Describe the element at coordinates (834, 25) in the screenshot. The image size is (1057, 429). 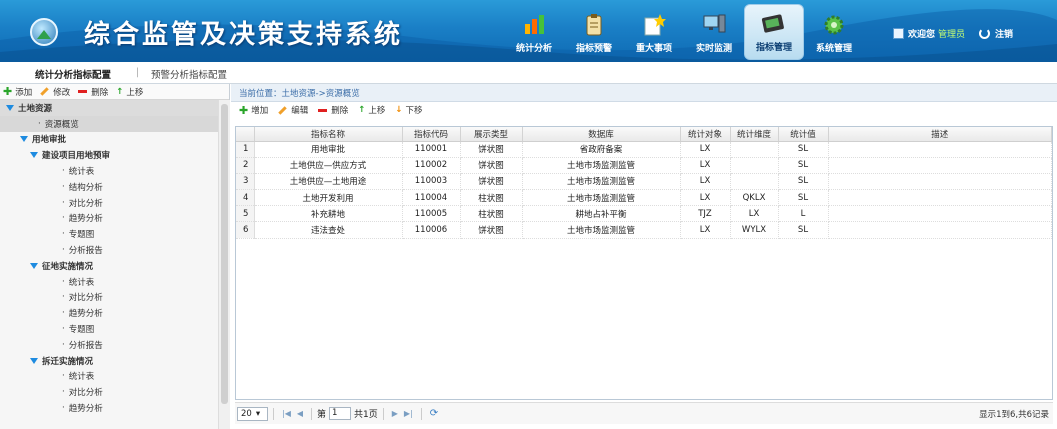
I see `gear-icon` at that location.